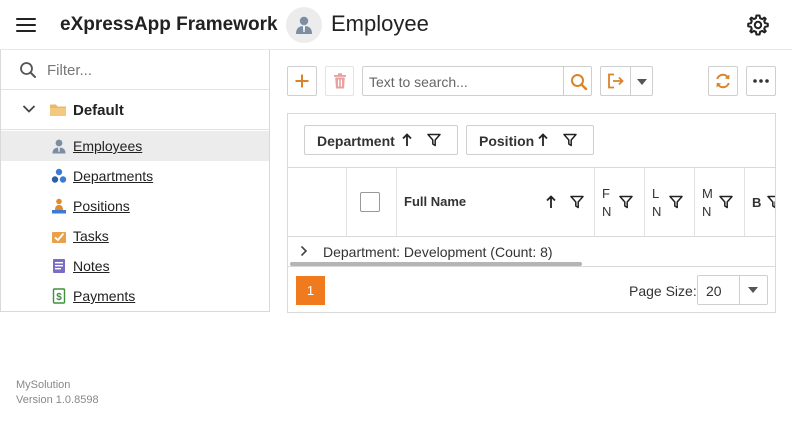  I want to click on column-header-first-name: F N, so click(620, 202).